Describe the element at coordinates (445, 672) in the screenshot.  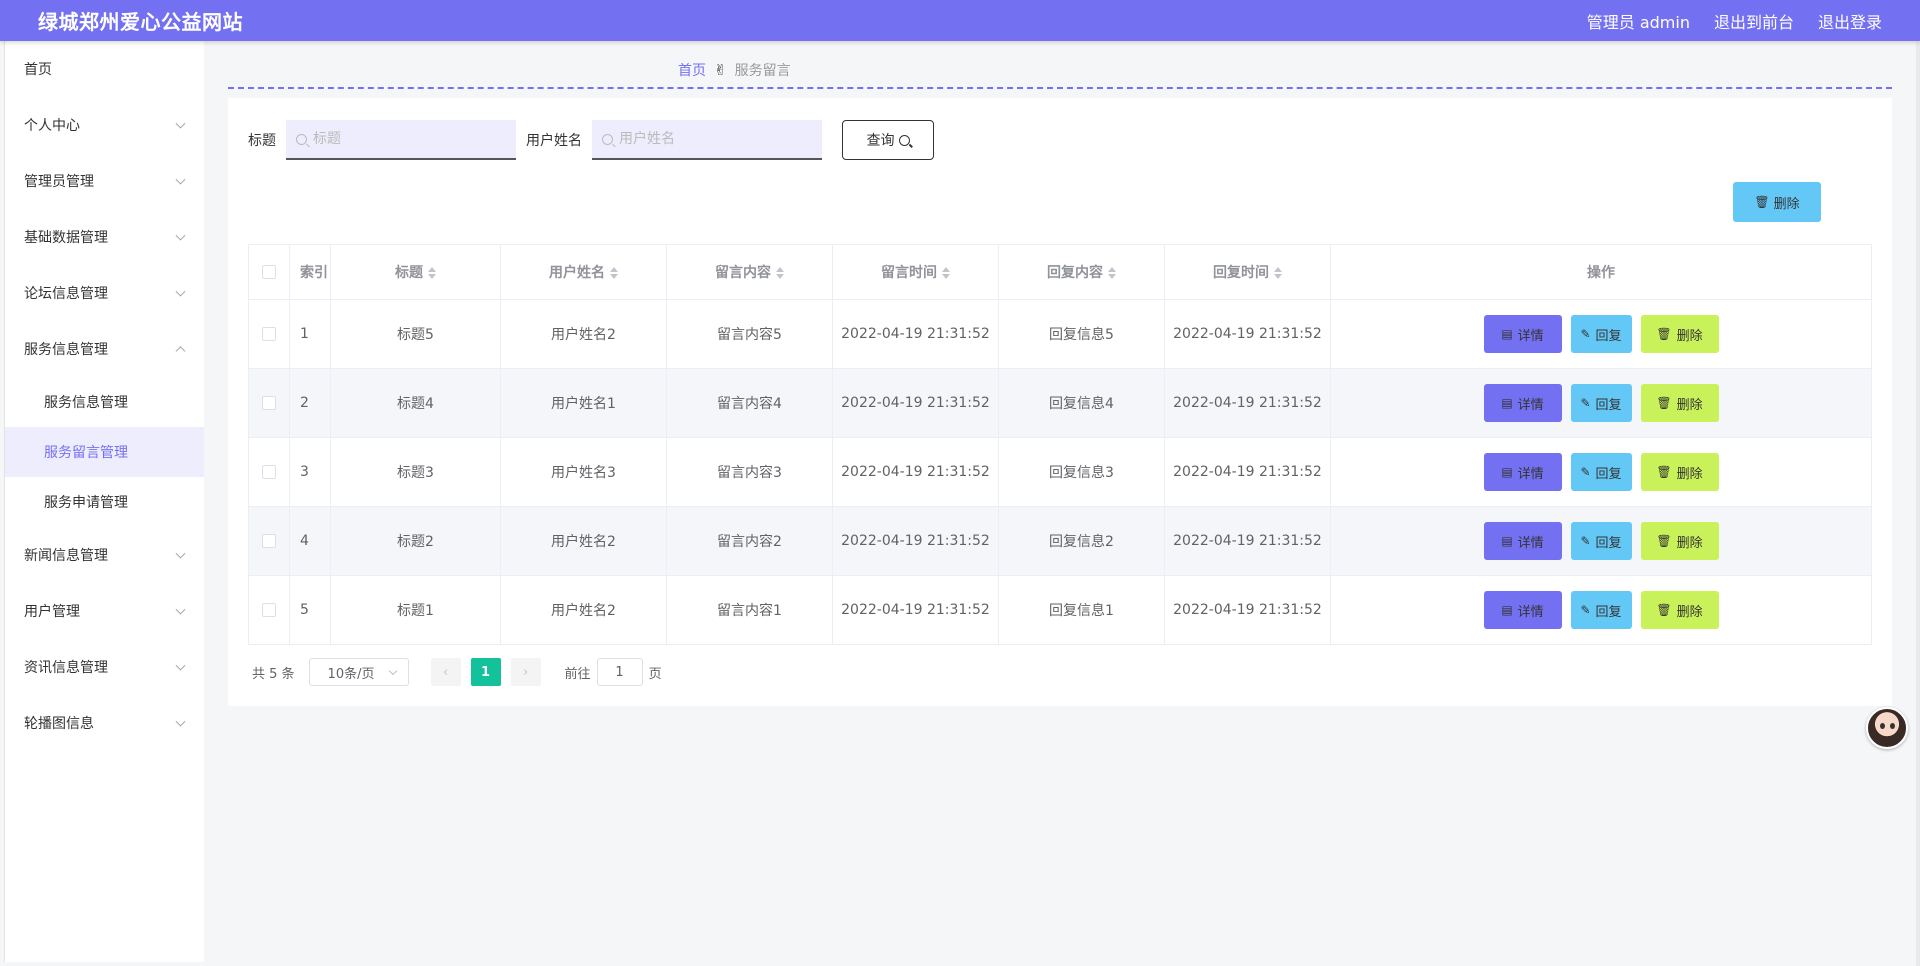
I see `prev-page-button: ‹` at that location.